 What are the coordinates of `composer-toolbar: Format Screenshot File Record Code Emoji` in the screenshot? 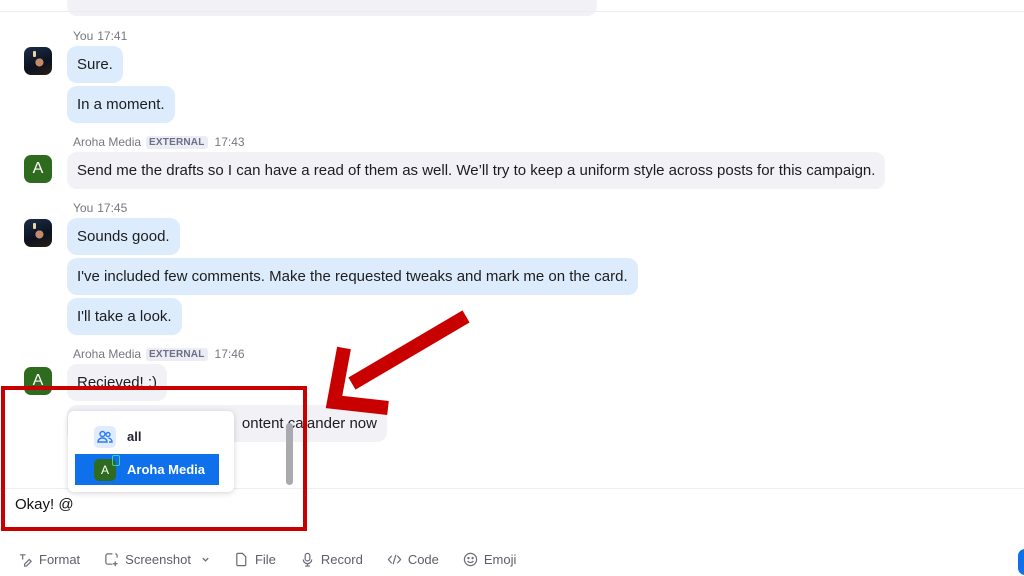 It's located at (279, 559).